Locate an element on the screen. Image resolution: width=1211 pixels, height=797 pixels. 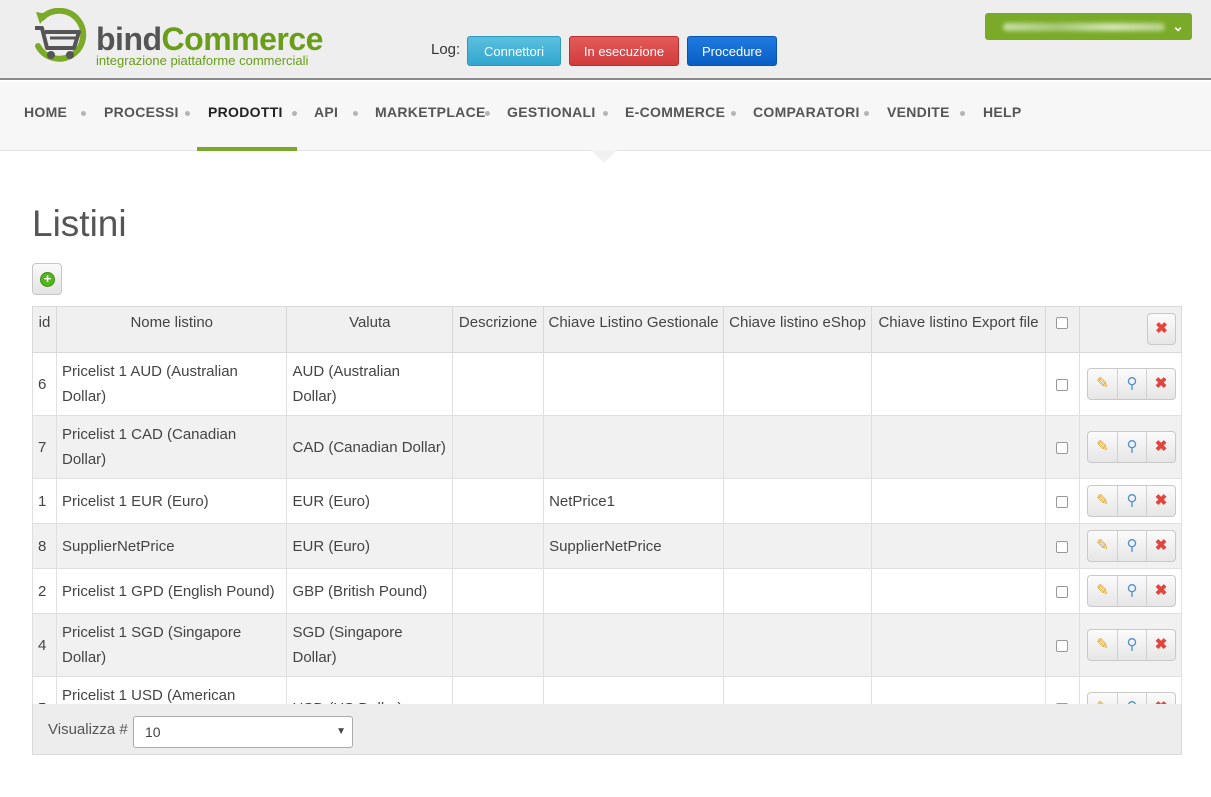
select-all-checkbox is located at coordinates (1062, 323).